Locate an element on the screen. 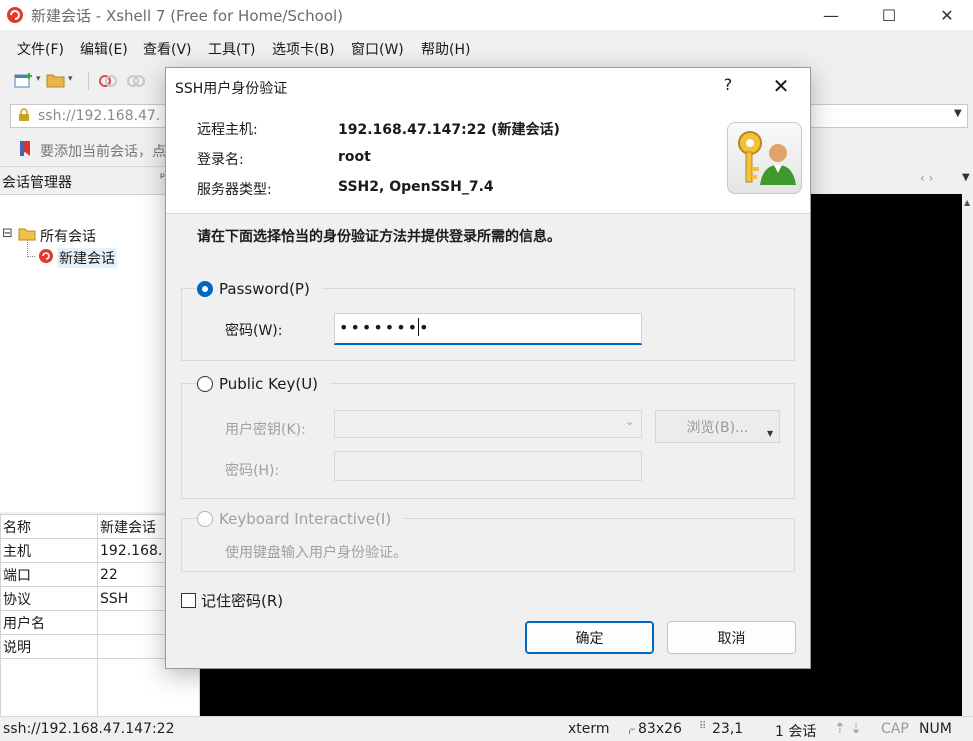 The image size is (973, 741). tree-item-all-sessions: 所有会话 is located at coordinates (68, 236).